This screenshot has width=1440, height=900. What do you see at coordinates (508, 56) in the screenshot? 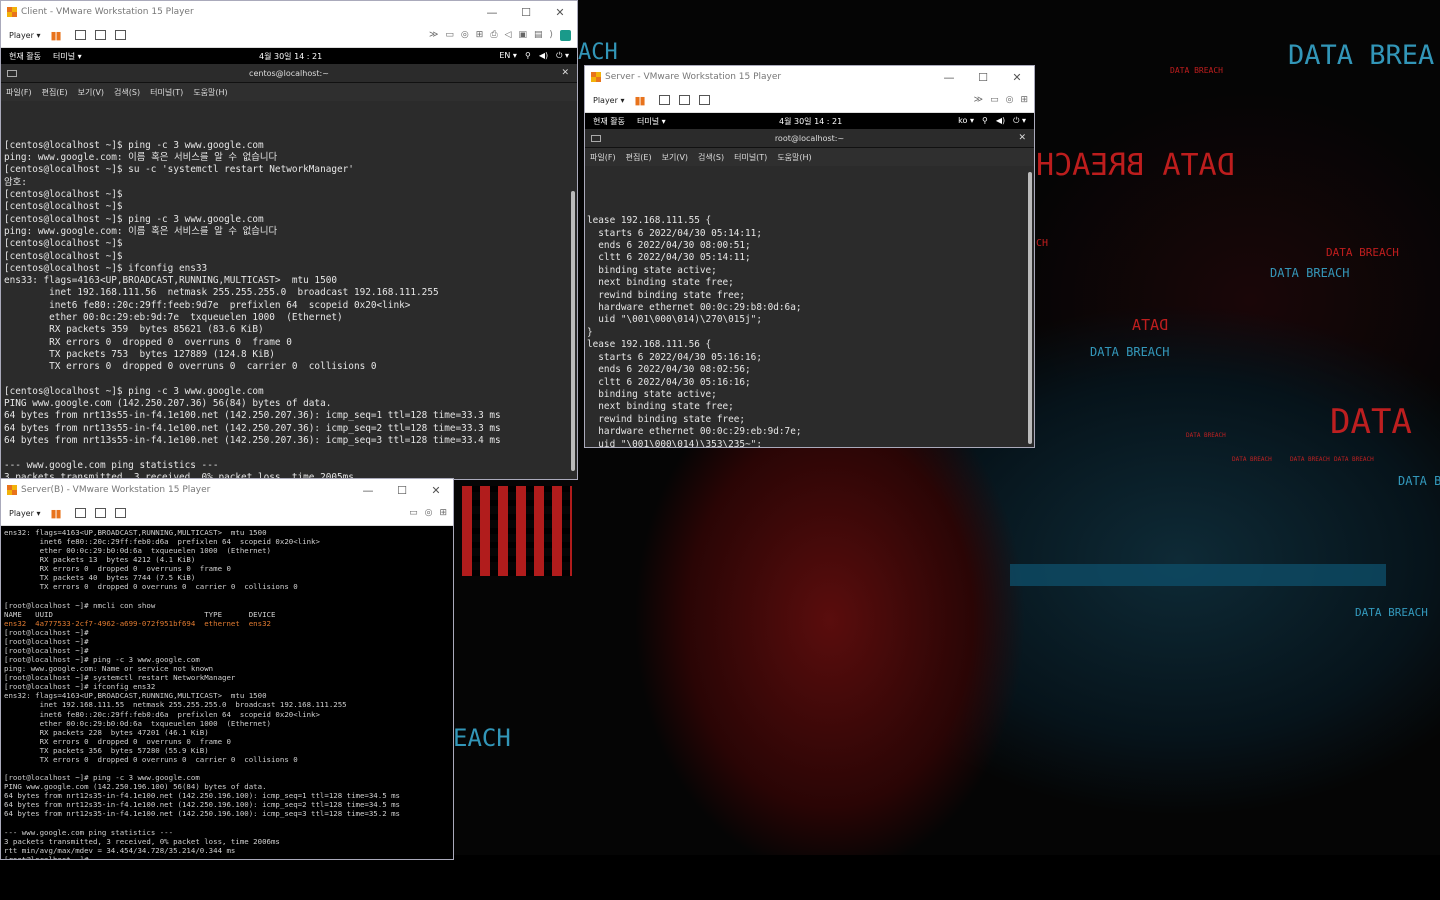
I see `language-selector: EN ▾` at bounding box center [508, 56].